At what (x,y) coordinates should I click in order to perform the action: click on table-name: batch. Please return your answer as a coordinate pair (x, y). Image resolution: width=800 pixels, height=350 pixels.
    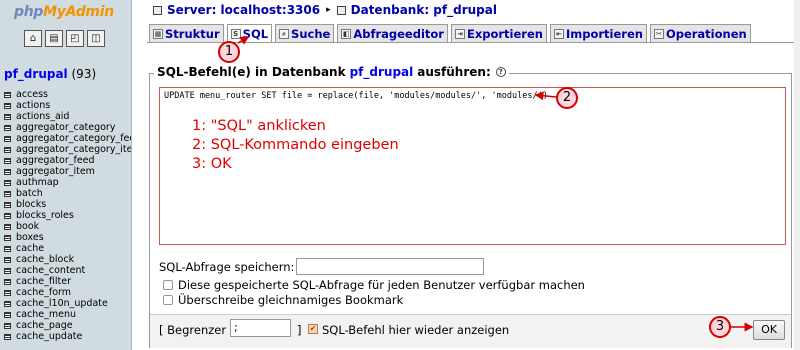
    Looking at the image, I should click on (29, 193).